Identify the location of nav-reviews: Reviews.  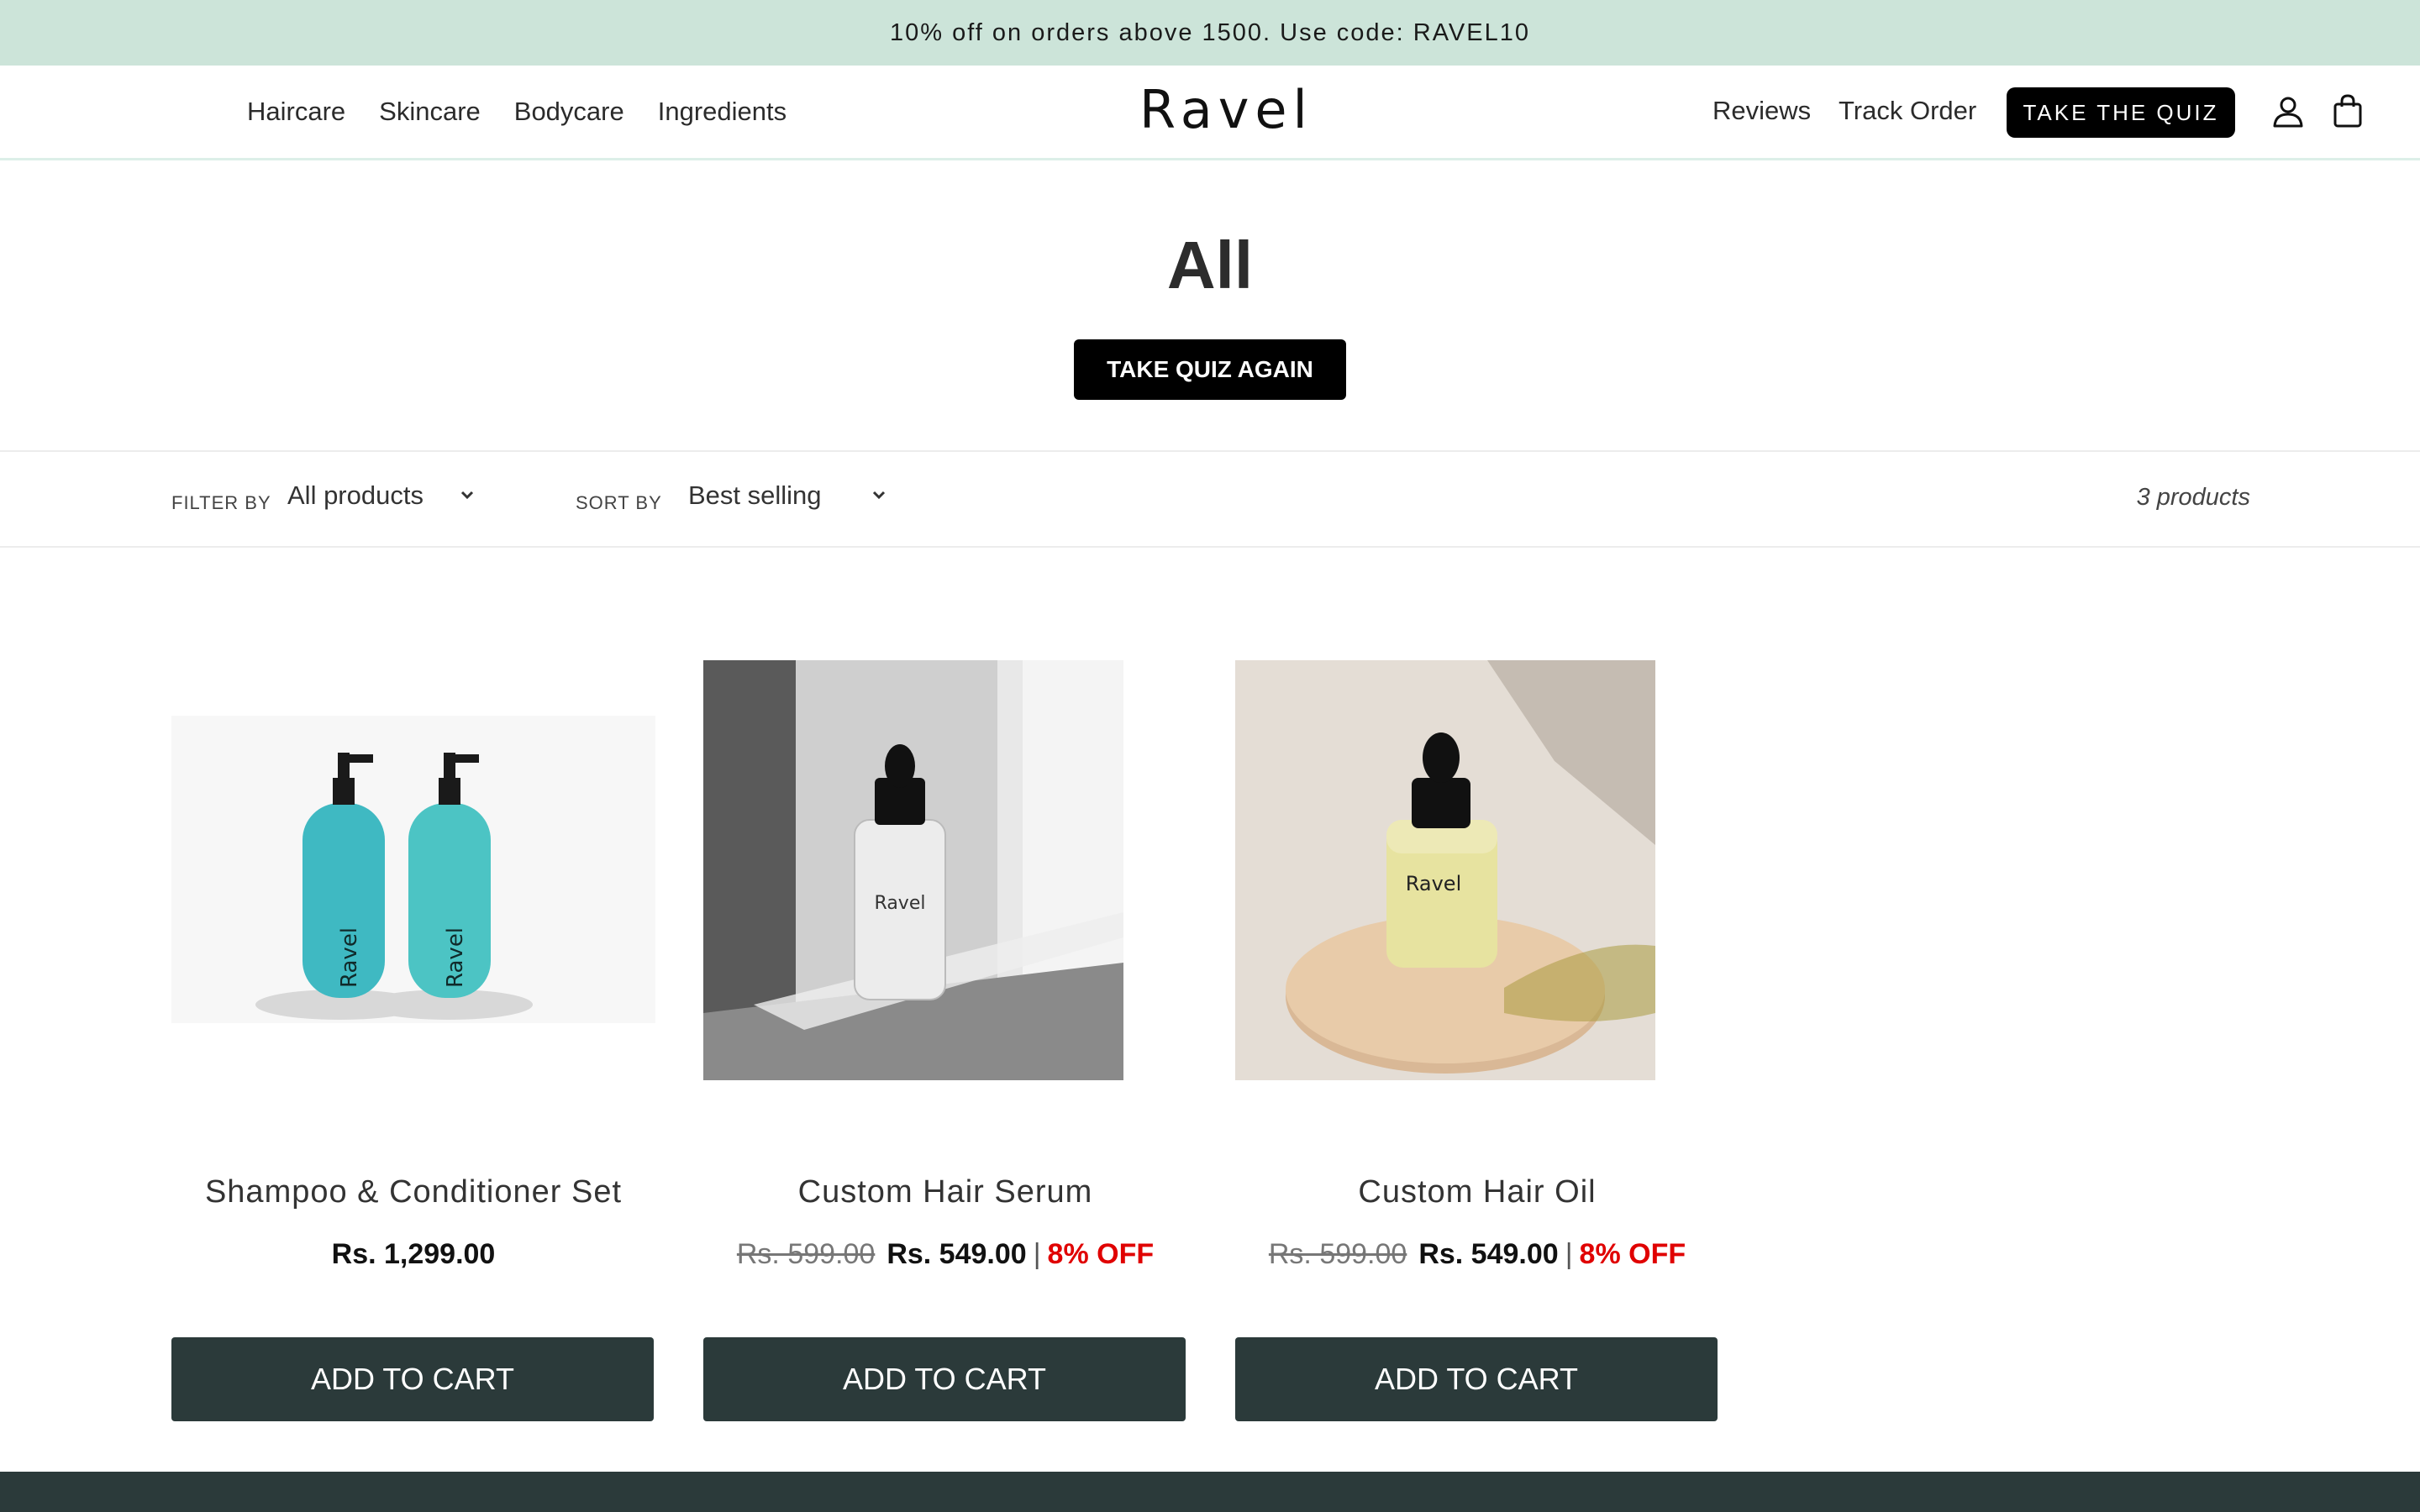
(1761, 111).